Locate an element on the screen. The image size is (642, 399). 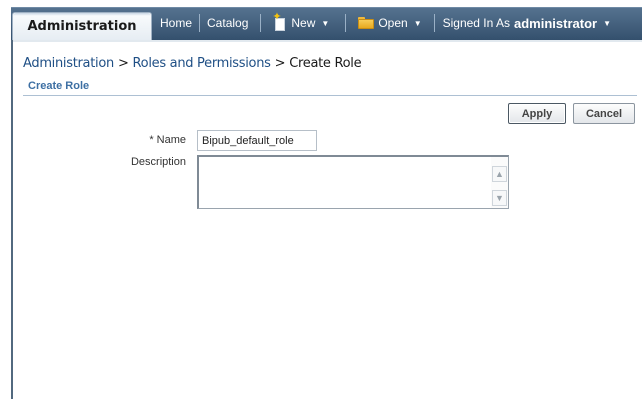
nav-open-label: Open is located at coordinates (393, 23).